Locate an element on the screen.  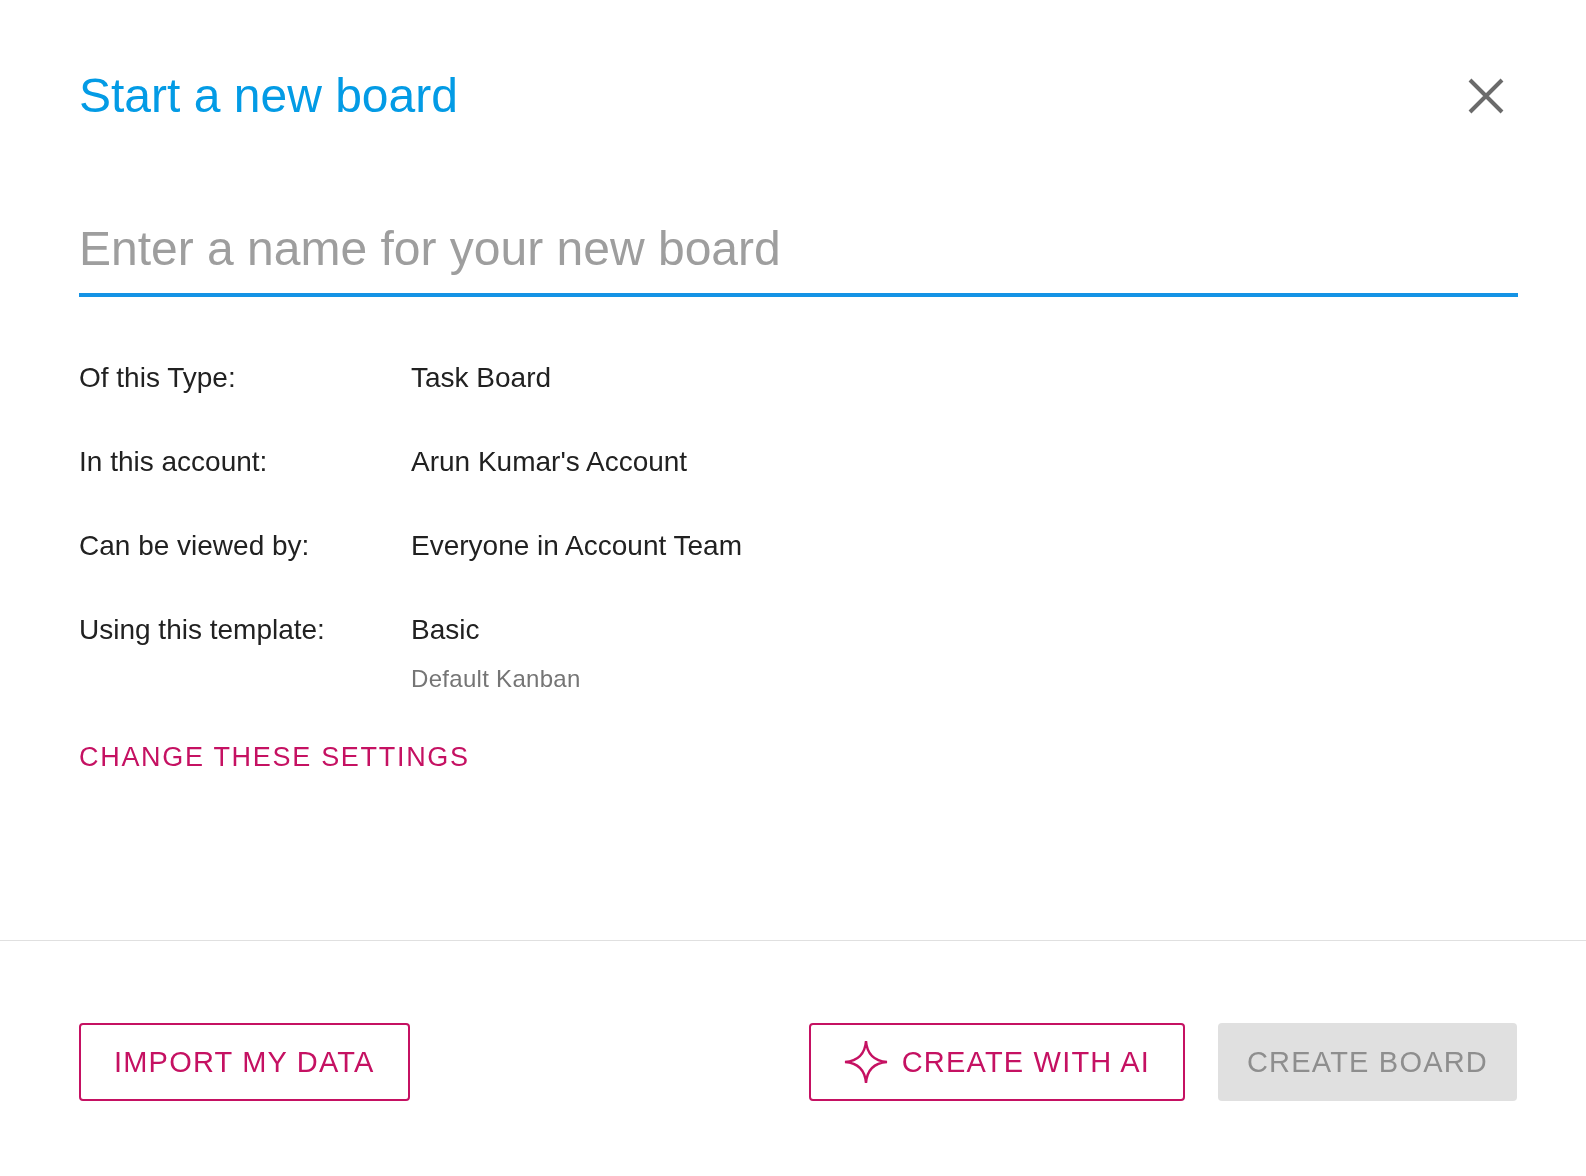
template-description: Default Kanban is located at coordinates (496, 679).